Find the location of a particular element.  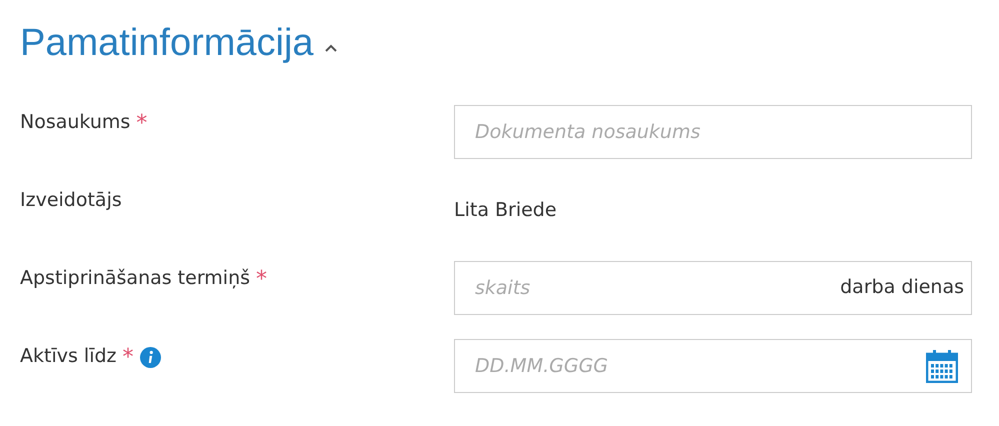

field-label: Izveidotājs is located at coordinates (71, 200).